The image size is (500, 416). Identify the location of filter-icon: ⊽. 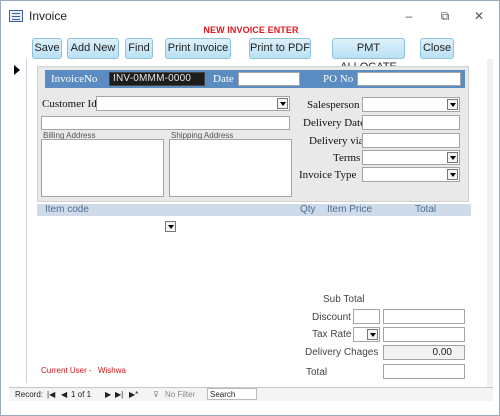
(156, 394).